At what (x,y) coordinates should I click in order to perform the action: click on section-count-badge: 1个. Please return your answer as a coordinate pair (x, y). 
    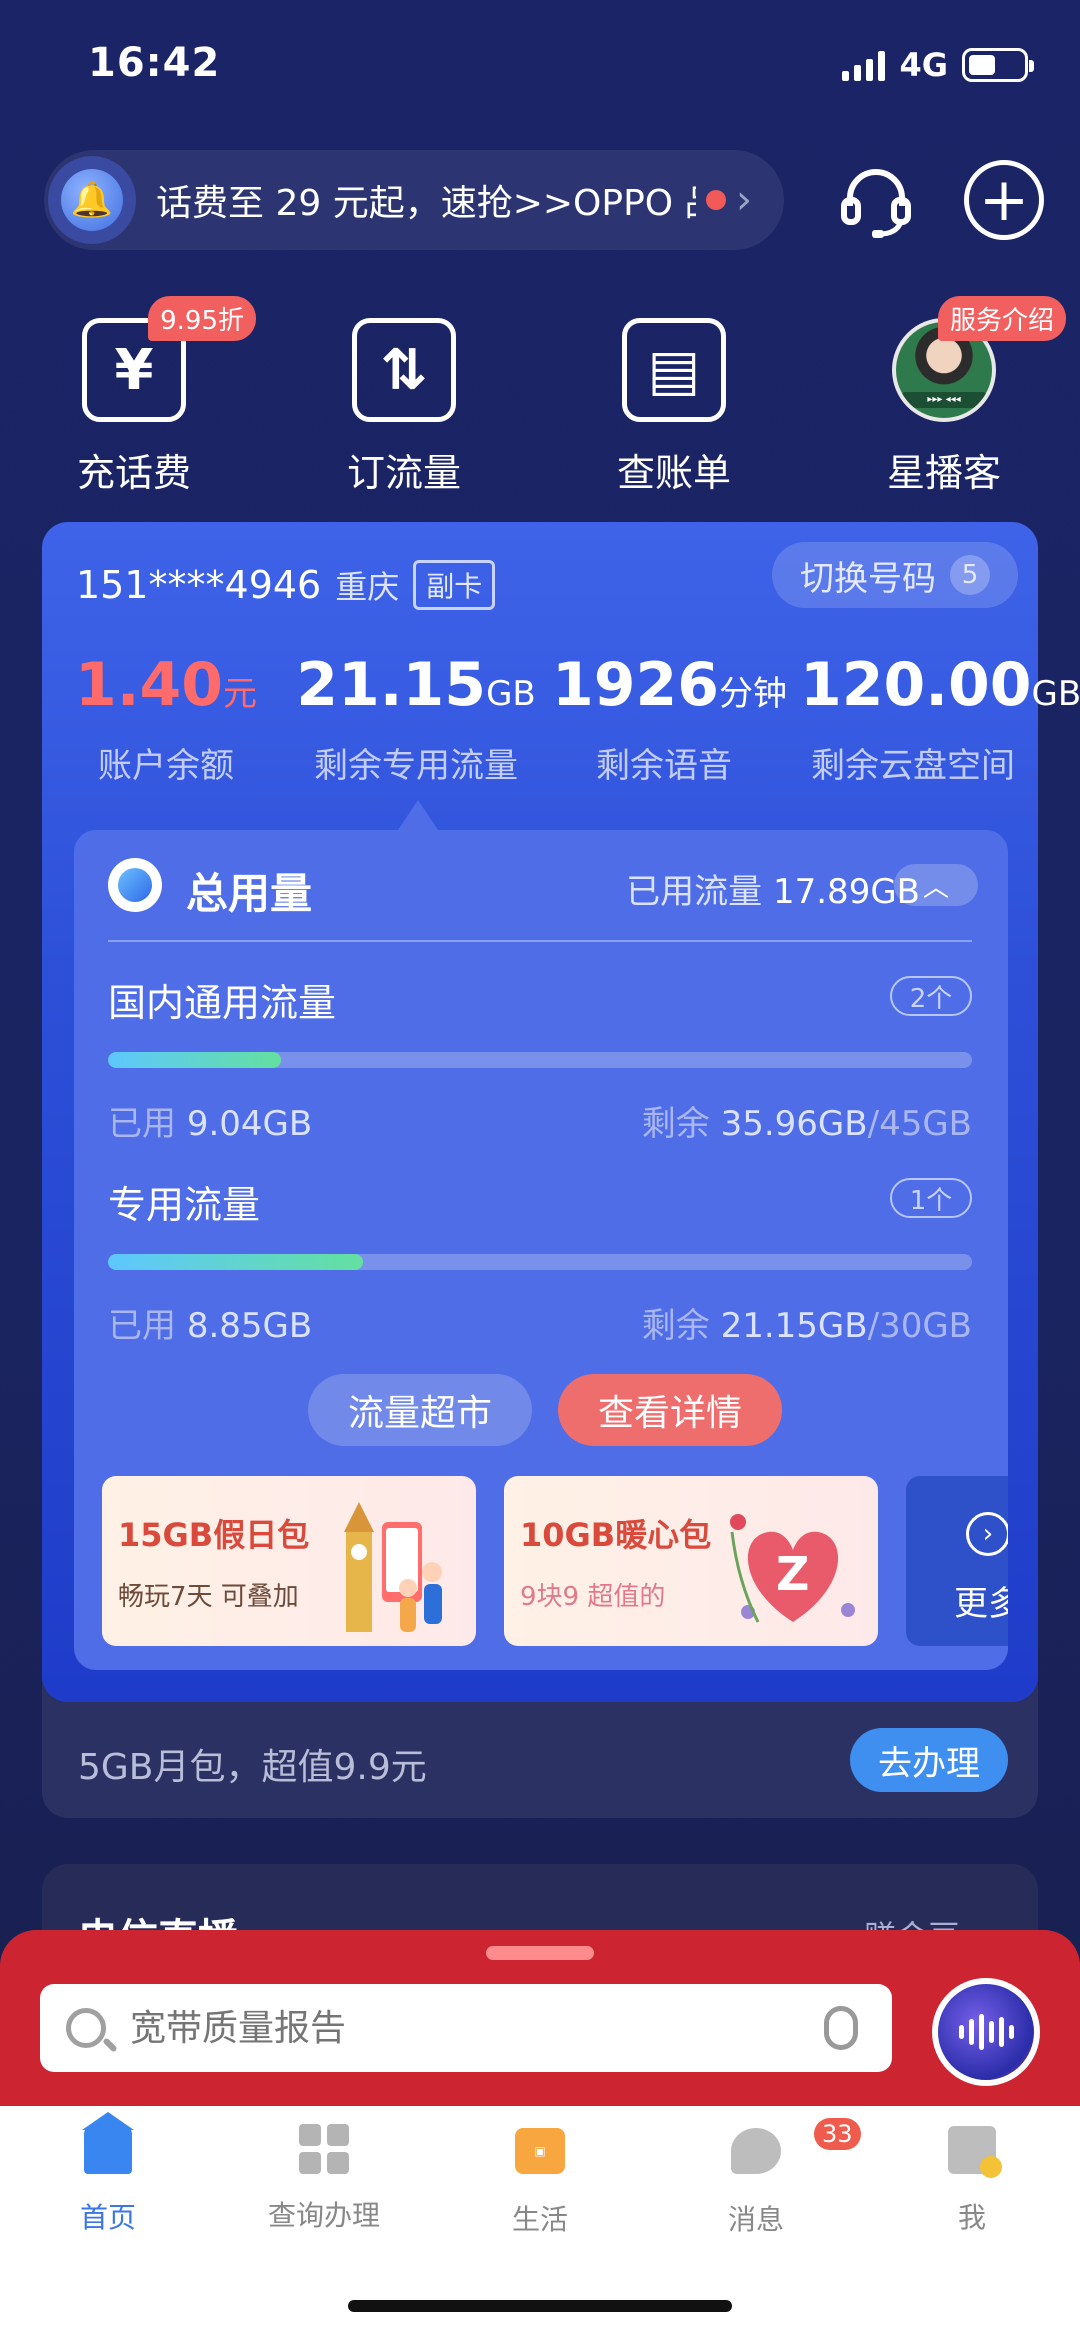
    Looking at the image, I should click on (931, 1198).